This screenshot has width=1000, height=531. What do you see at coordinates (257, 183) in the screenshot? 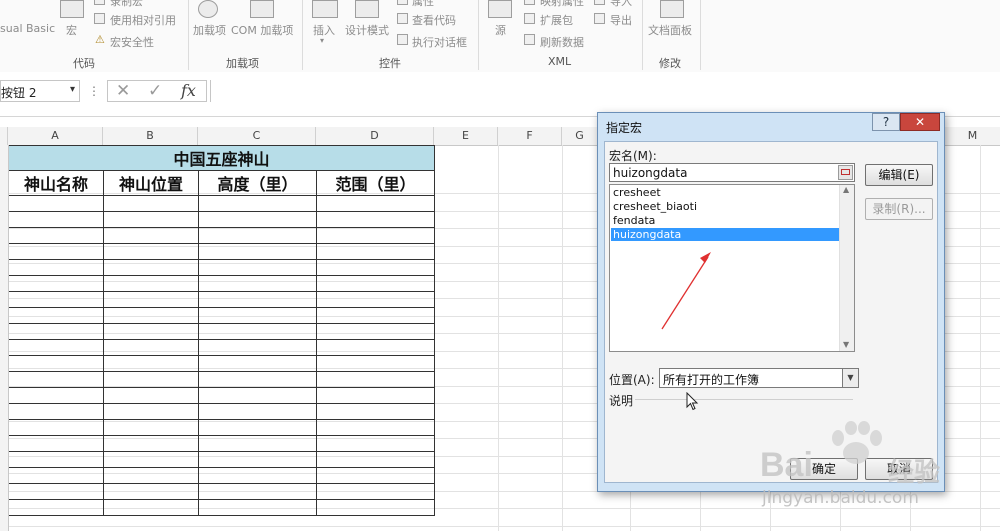
I see `table-header-cell: 高度（里）` at bounding box center [257, 183].